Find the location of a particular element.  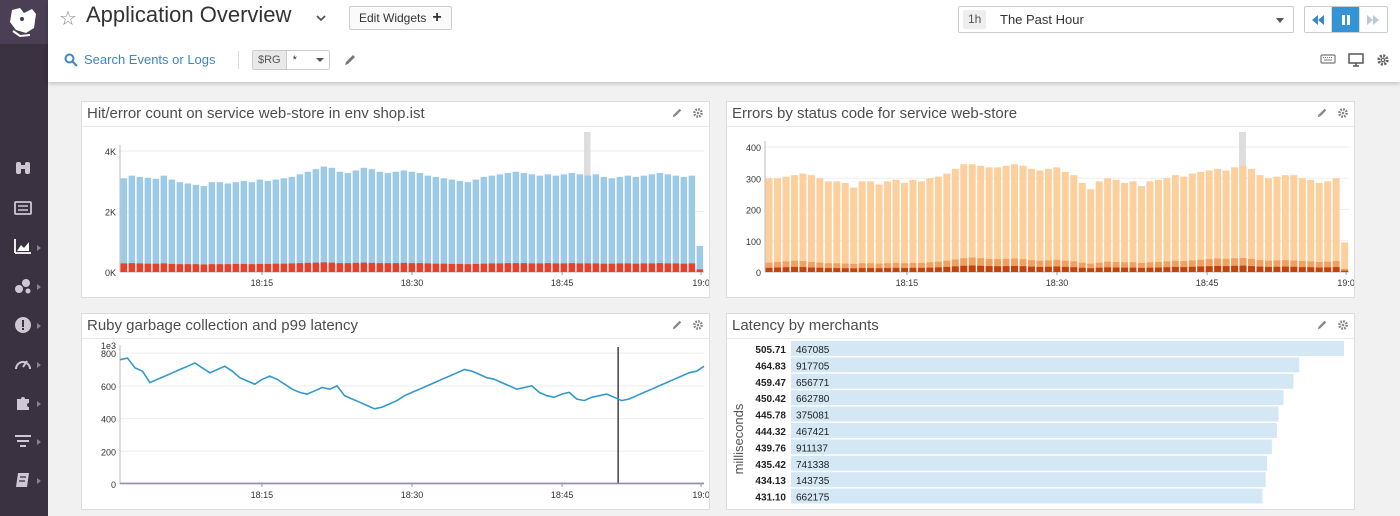

infrastructure-icon is located at coordinates (23, 286).